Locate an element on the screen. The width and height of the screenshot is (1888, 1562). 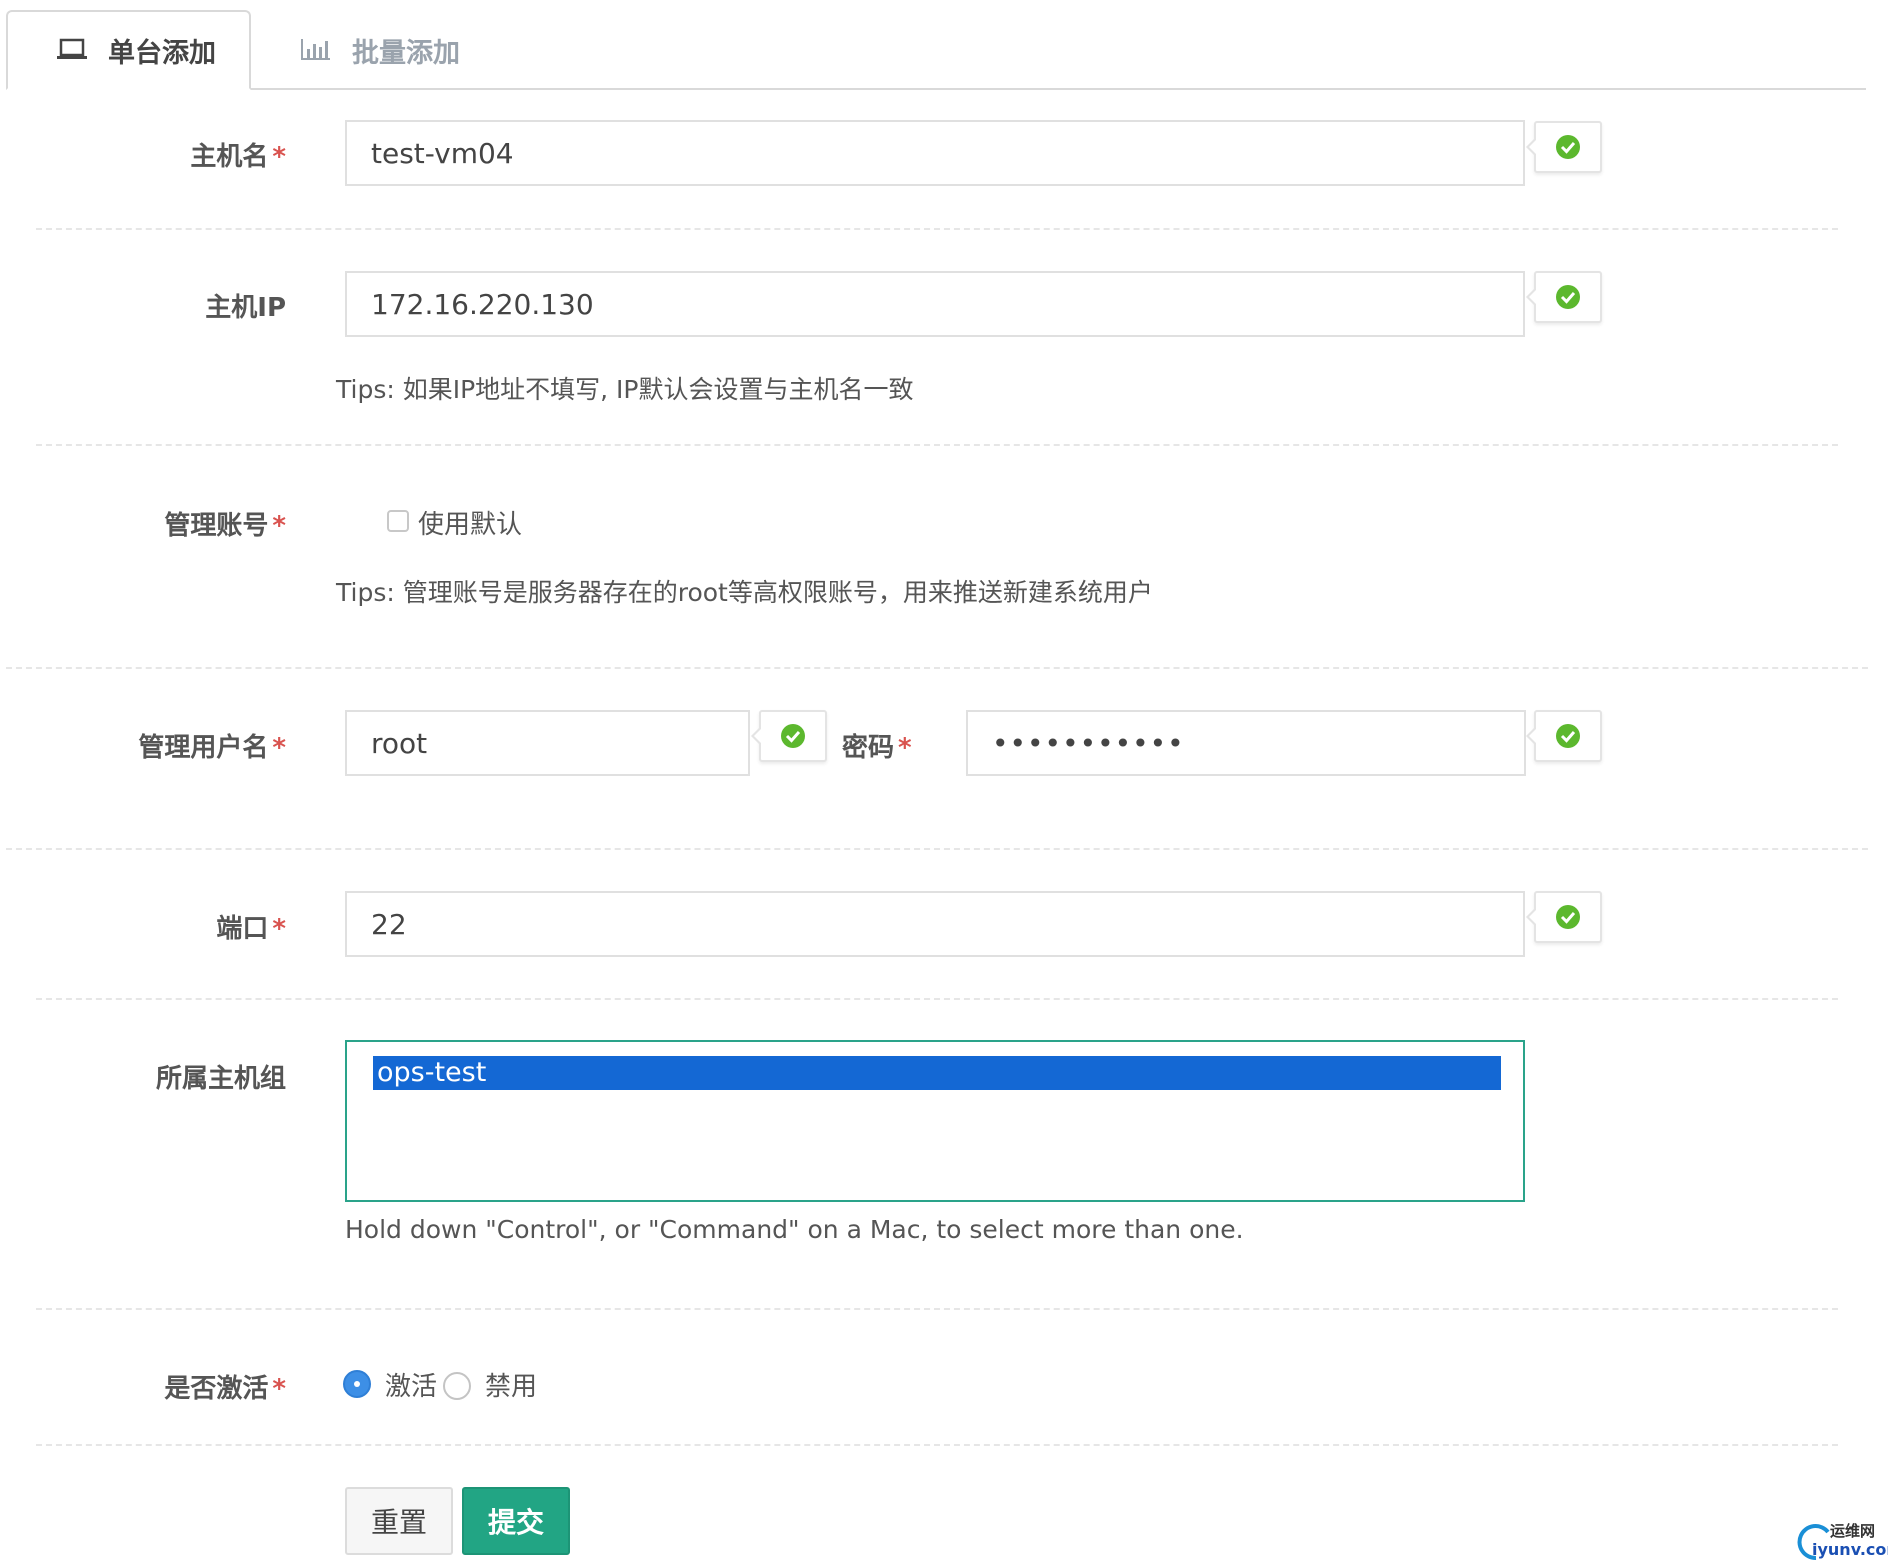
watermark-text-en: iyunv.com is located at coordinates (1850, 1549).